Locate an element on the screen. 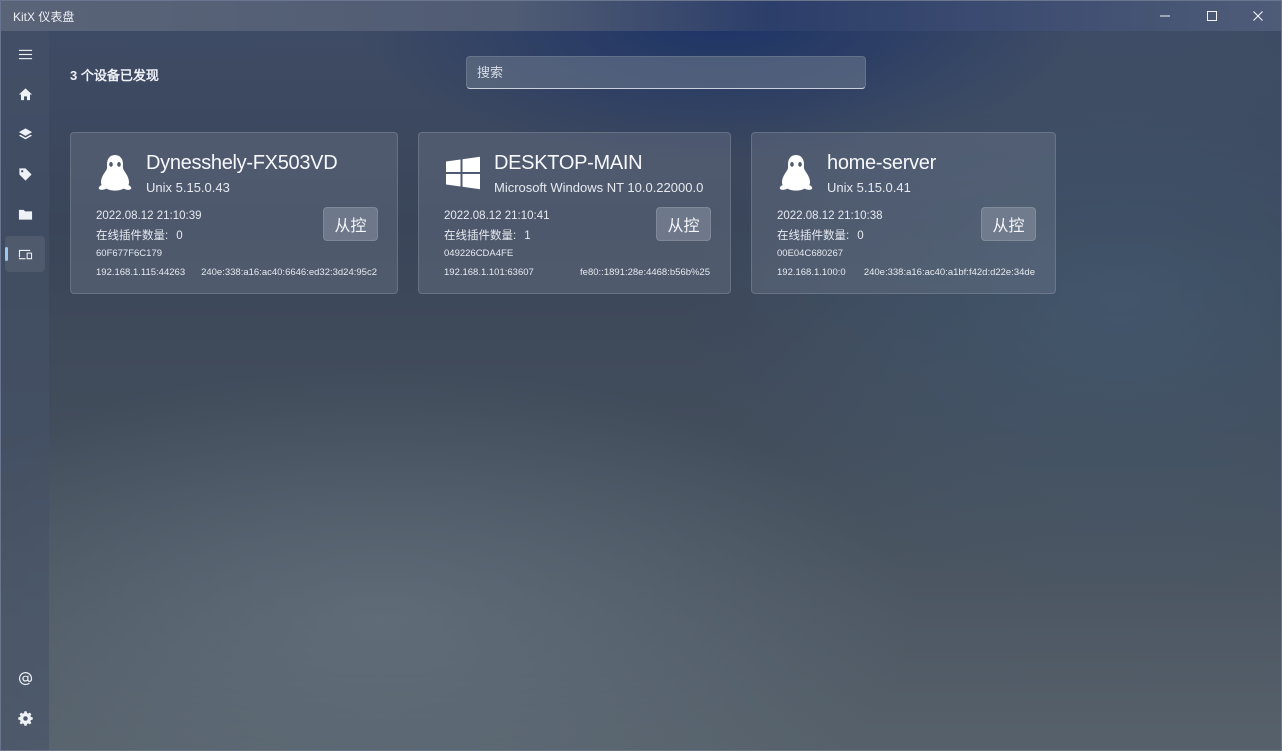 The height and width of the screenshot is (751, 1282). devices-icon is located at coordinates (25, 254).